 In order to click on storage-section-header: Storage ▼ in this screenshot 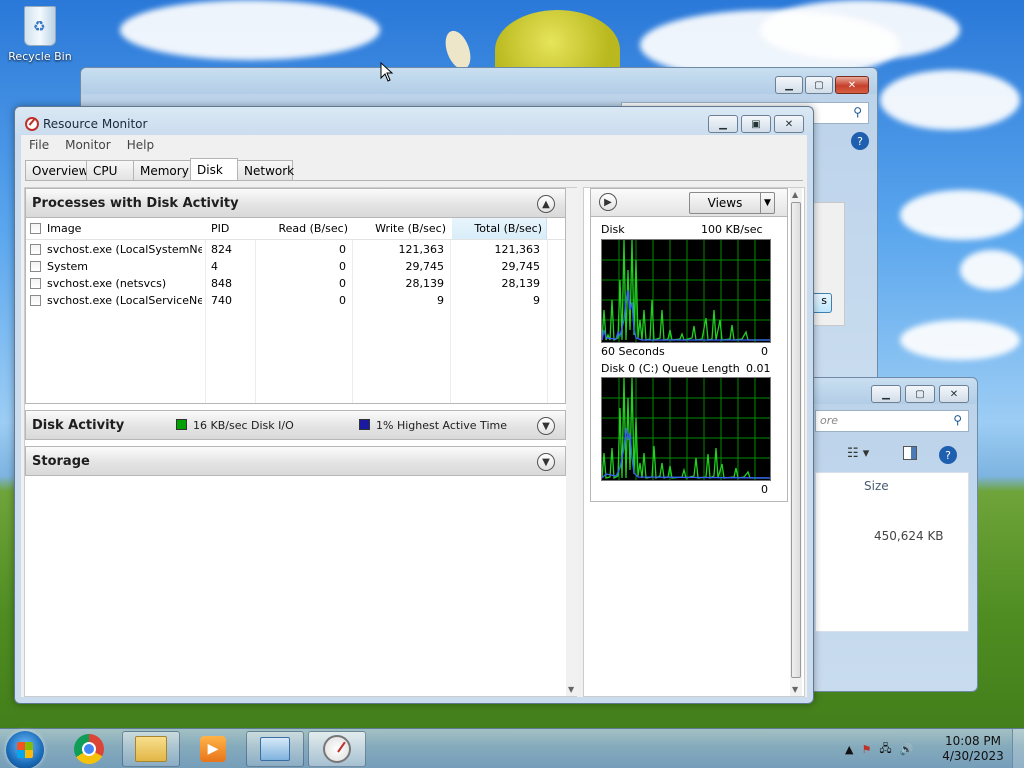, I will do `click(295, 461)`.